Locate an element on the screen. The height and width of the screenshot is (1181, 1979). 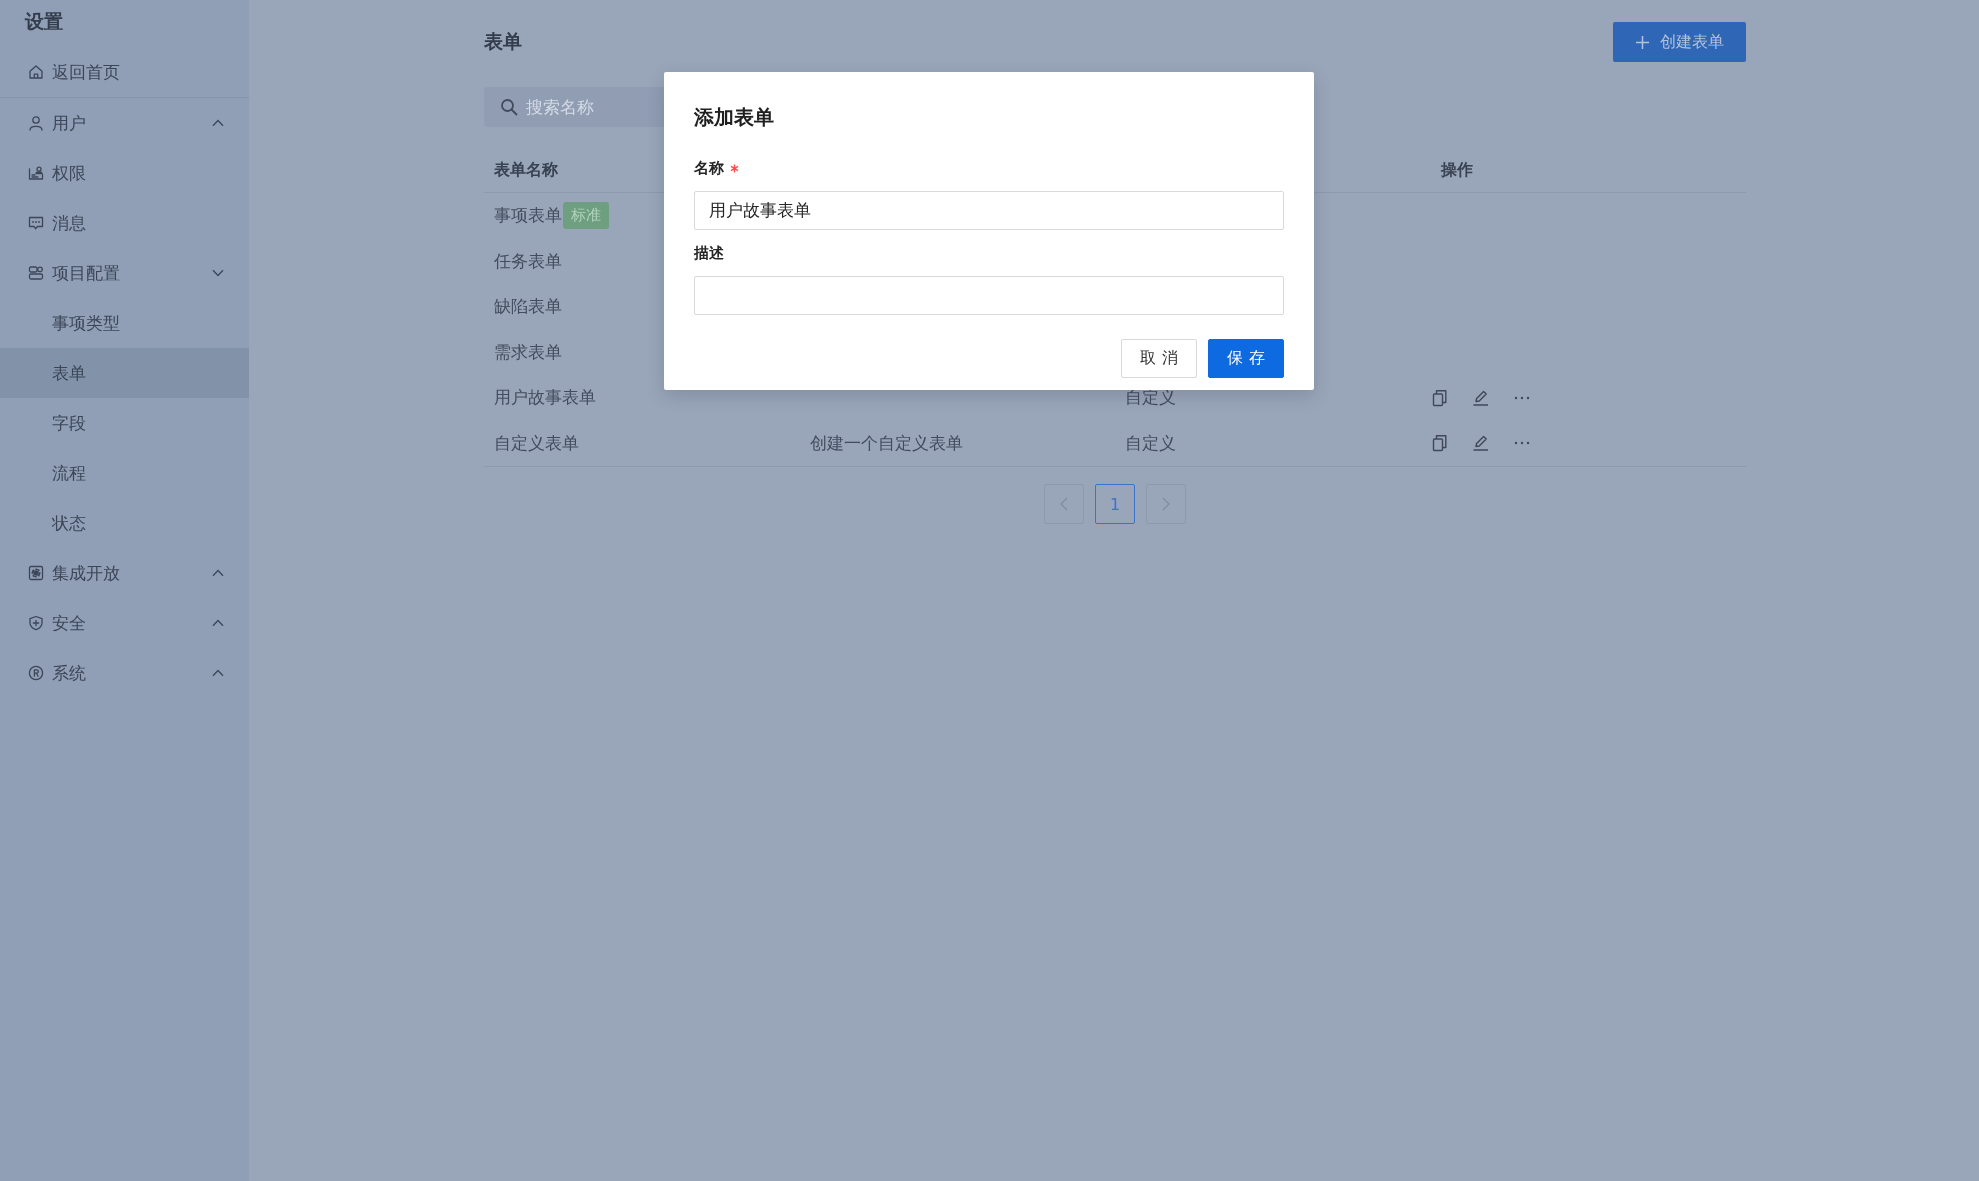
save-button: 保 存 is located at coordinates (1246, 358).